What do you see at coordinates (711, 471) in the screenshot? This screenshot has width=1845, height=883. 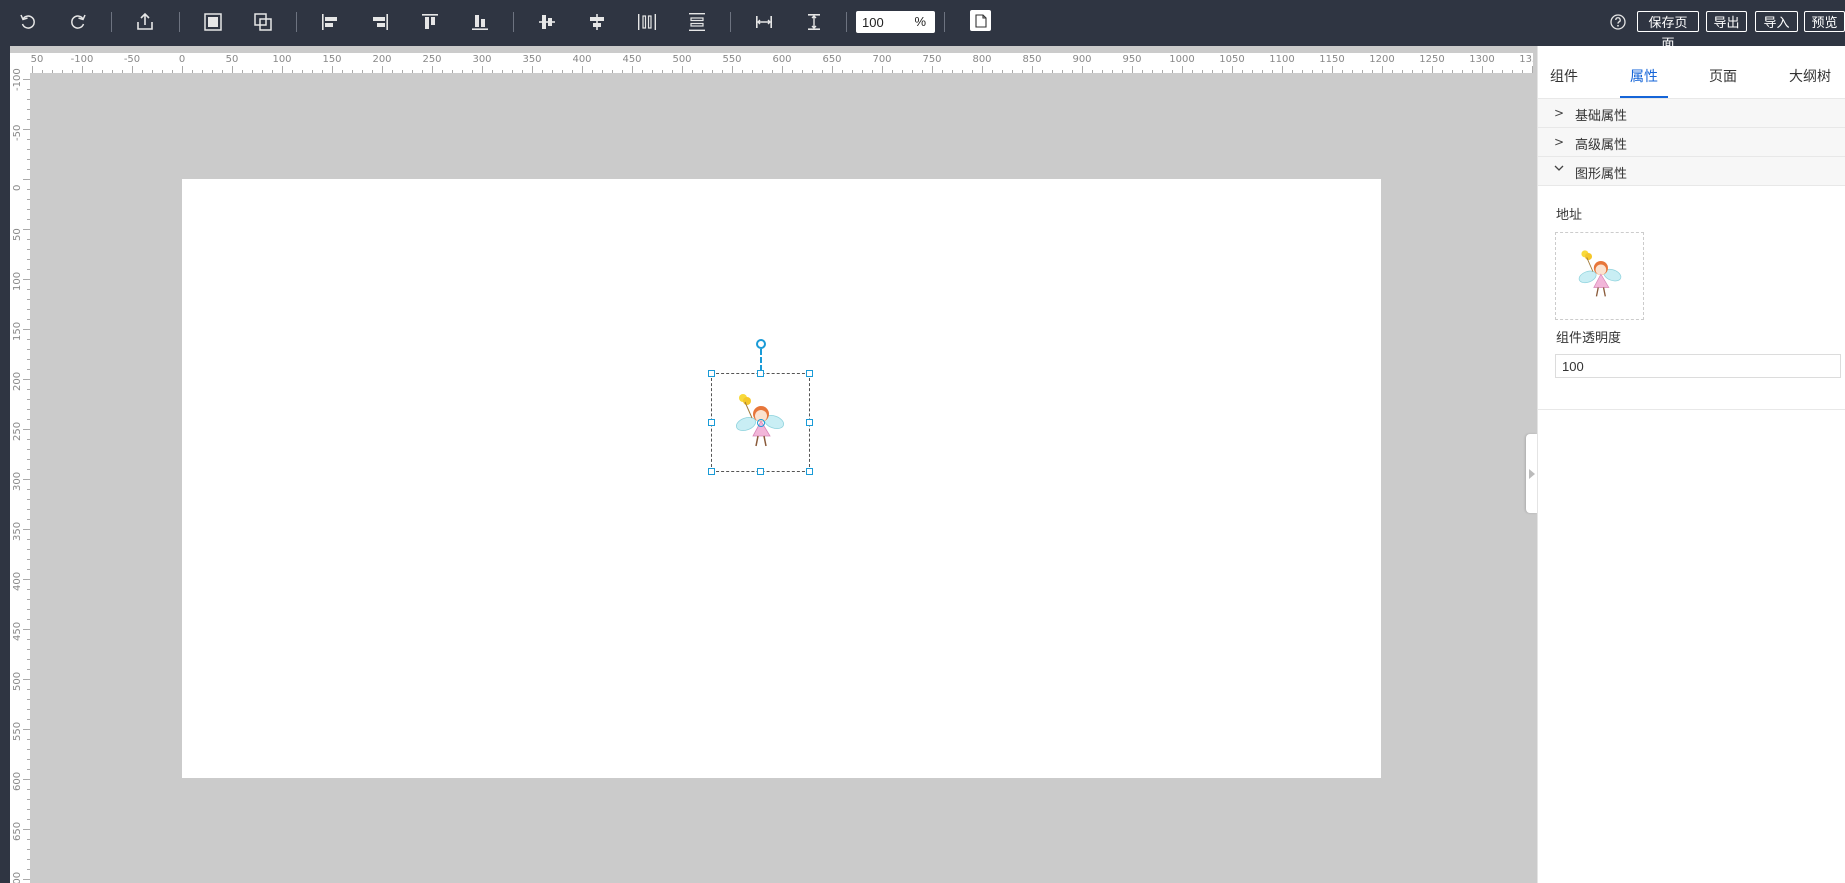 I see `resize-handle-bottom-left` at bounding box center [711, 471].